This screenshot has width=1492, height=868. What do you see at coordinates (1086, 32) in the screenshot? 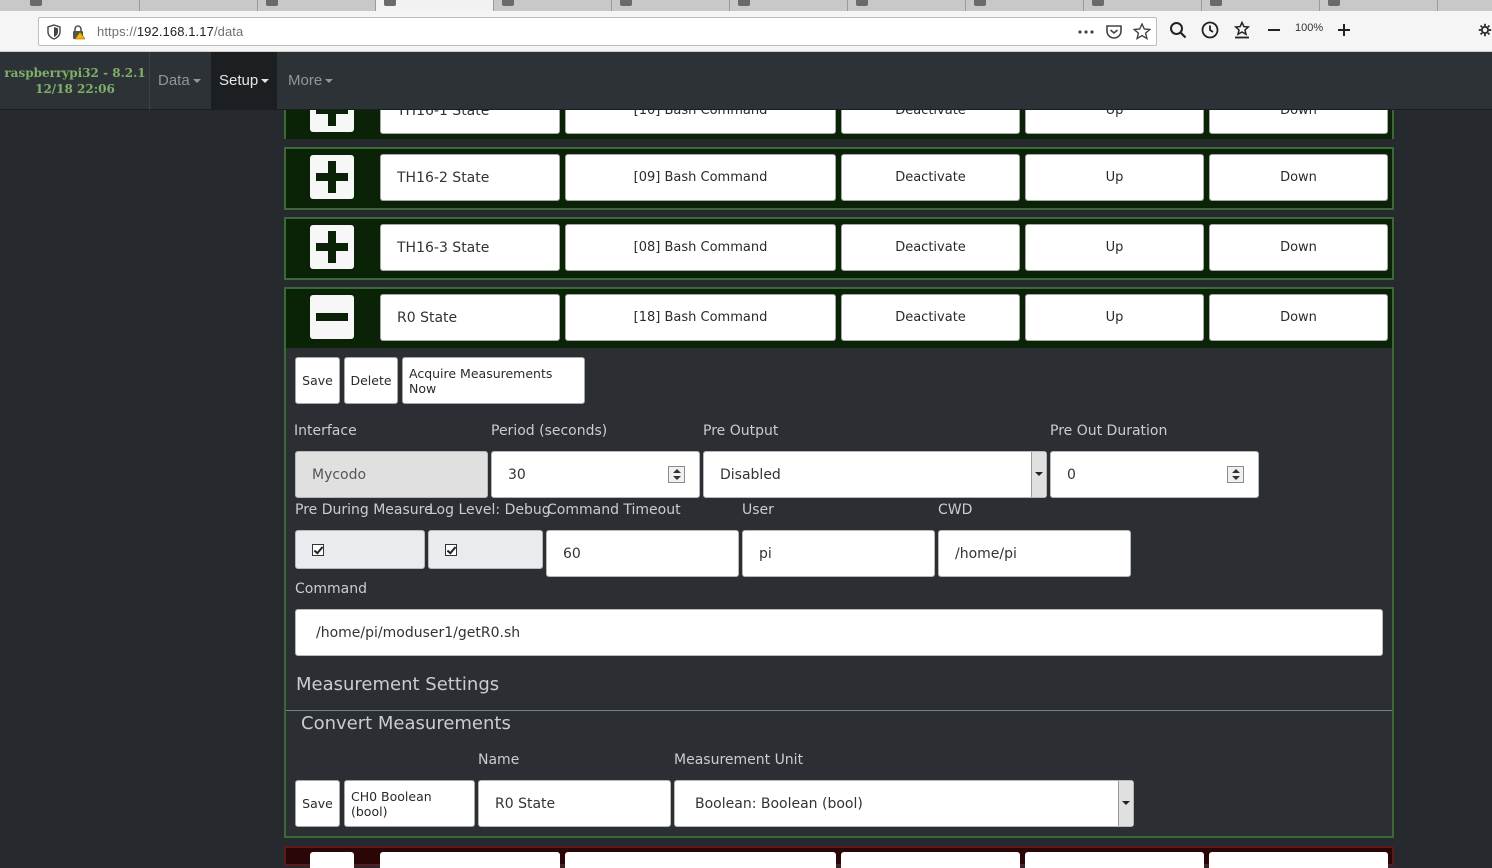
I see `page-actions-icon` at bounding box center [1086, 32].